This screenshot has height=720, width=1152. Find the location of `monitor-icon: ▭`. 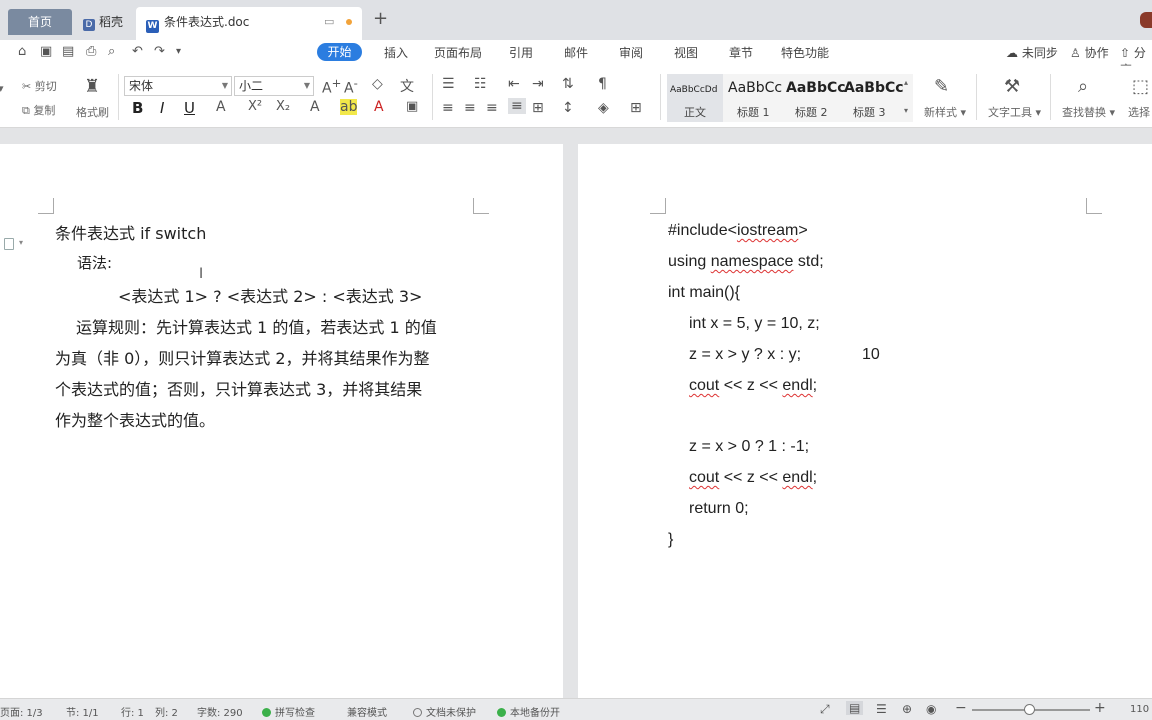

monitor-icon: ▭ is located at coordinates (329, 22).